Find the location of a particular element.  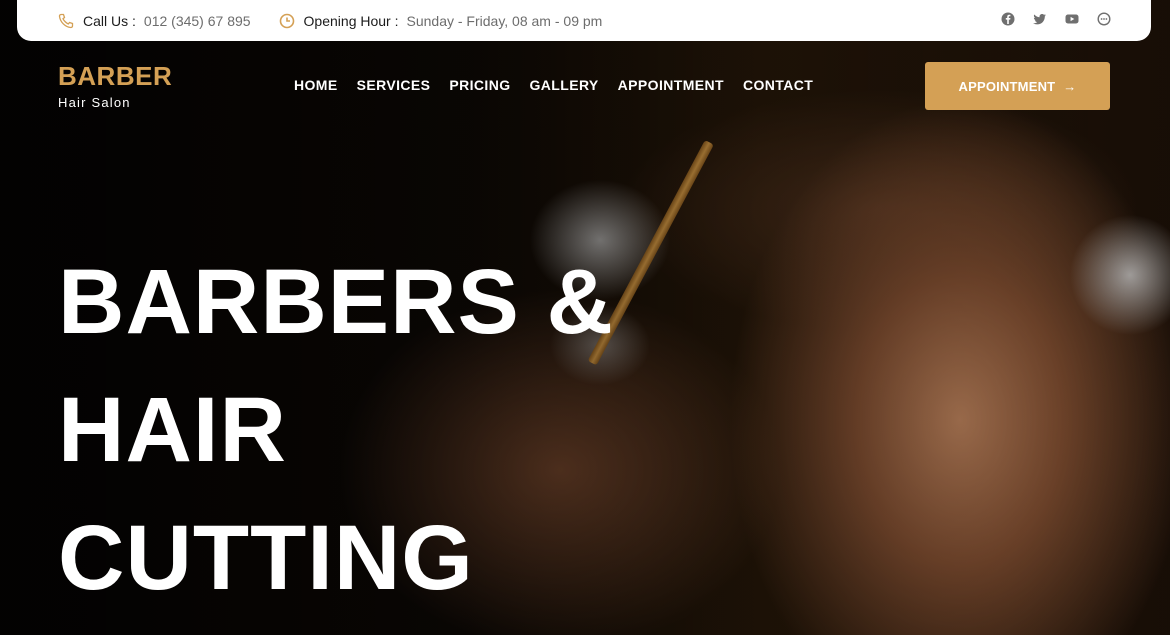

appointment-button: APPOINTMENT → is located at coordinates (1017, 86).